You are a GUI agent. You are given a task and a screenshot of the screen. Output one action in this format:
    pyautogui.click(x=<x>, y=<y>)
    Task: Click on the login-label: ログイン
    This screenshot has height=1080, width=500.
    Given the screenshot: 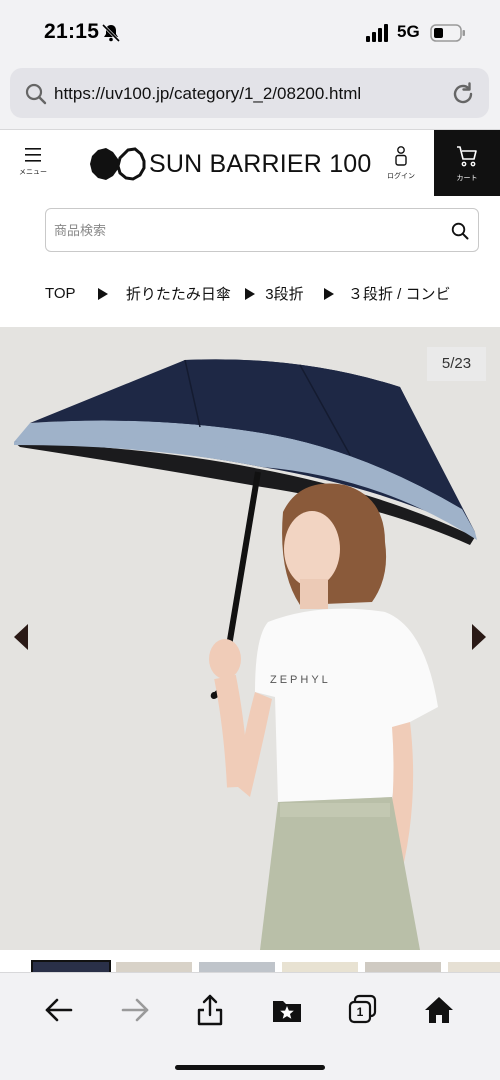 What is the action you would take?
    pyautogui.click(x=401, y=176)
    